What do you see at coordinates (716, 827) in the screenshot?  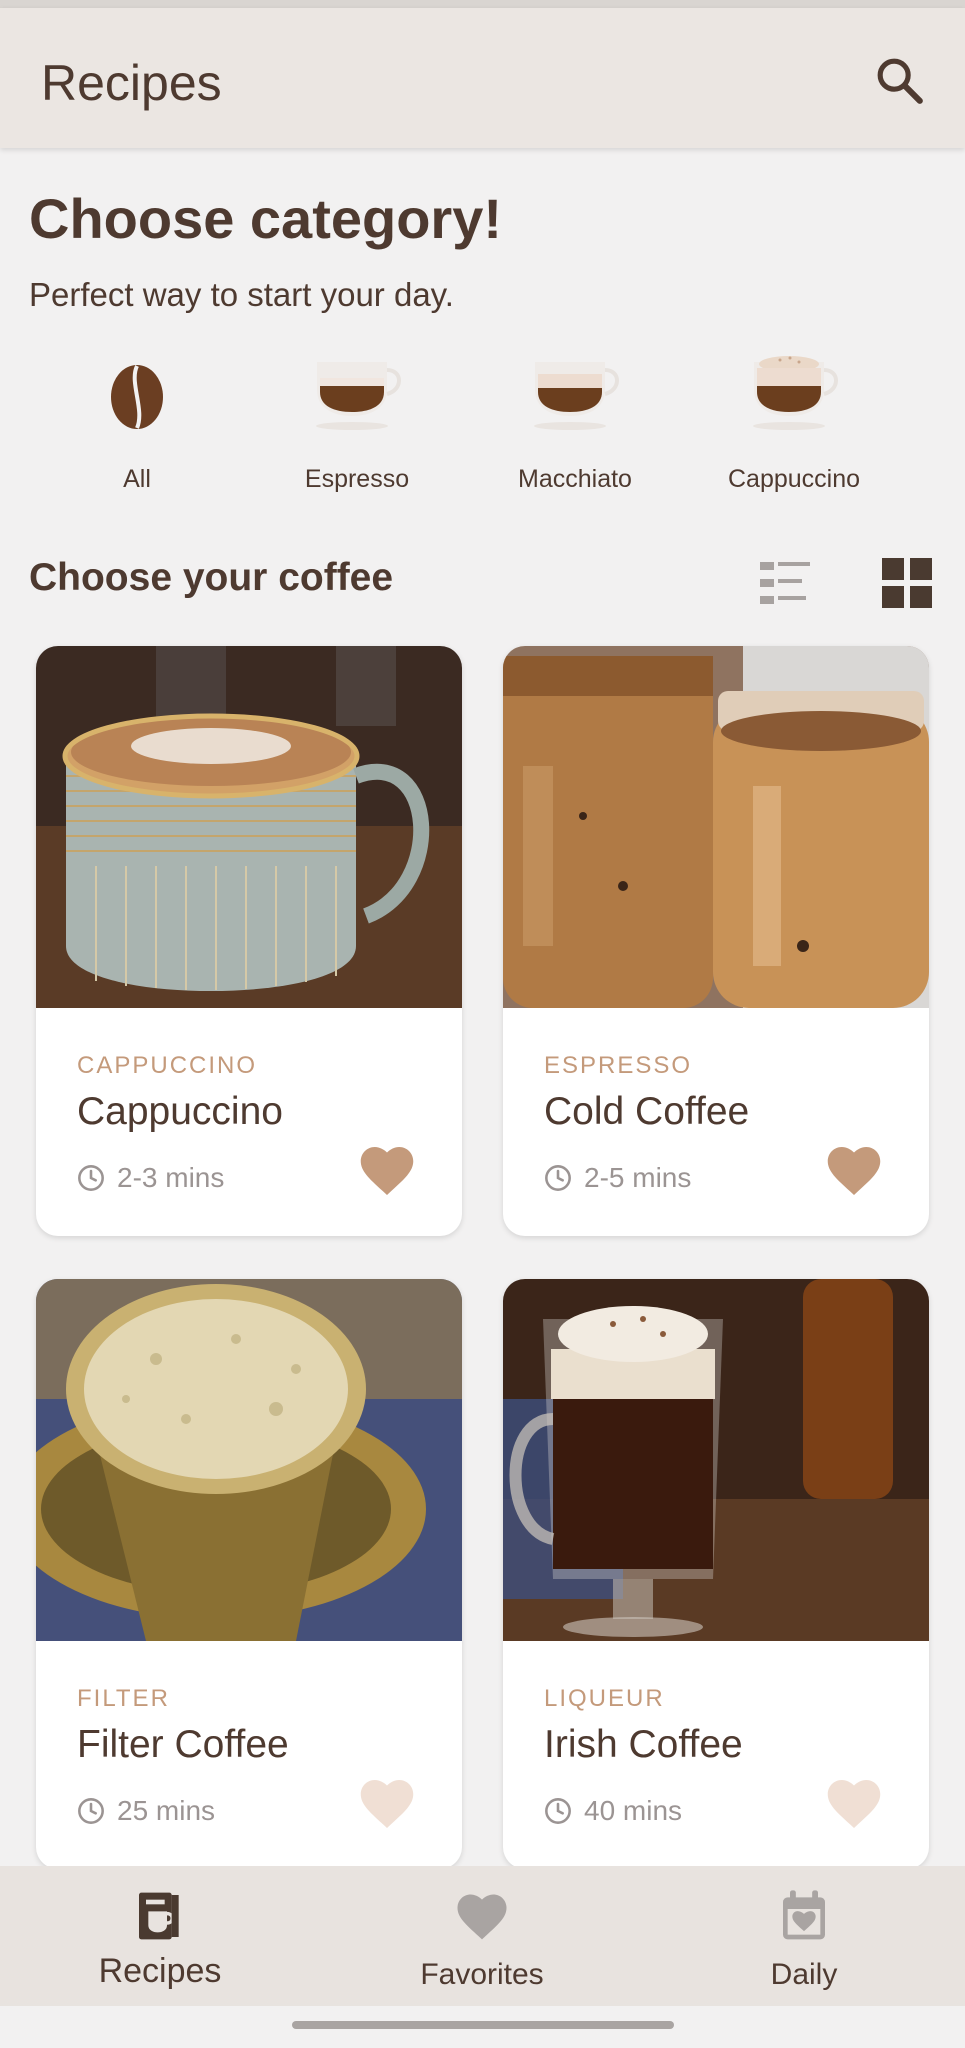 I see `cold-coffee-photo` at bounding box center [716, 827].